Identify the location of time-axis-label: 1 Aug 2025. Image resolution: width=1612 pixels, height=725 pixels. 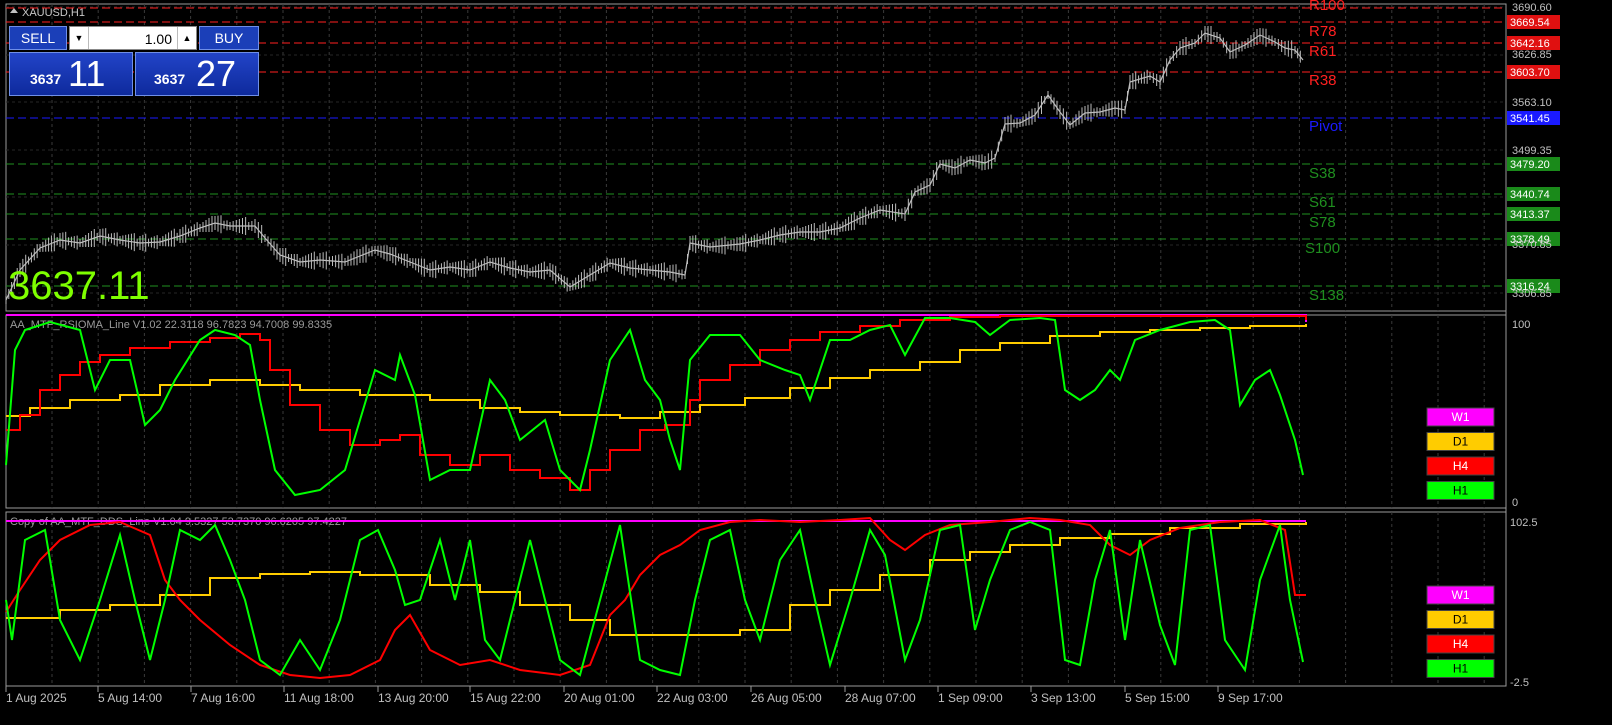
(36, 698).